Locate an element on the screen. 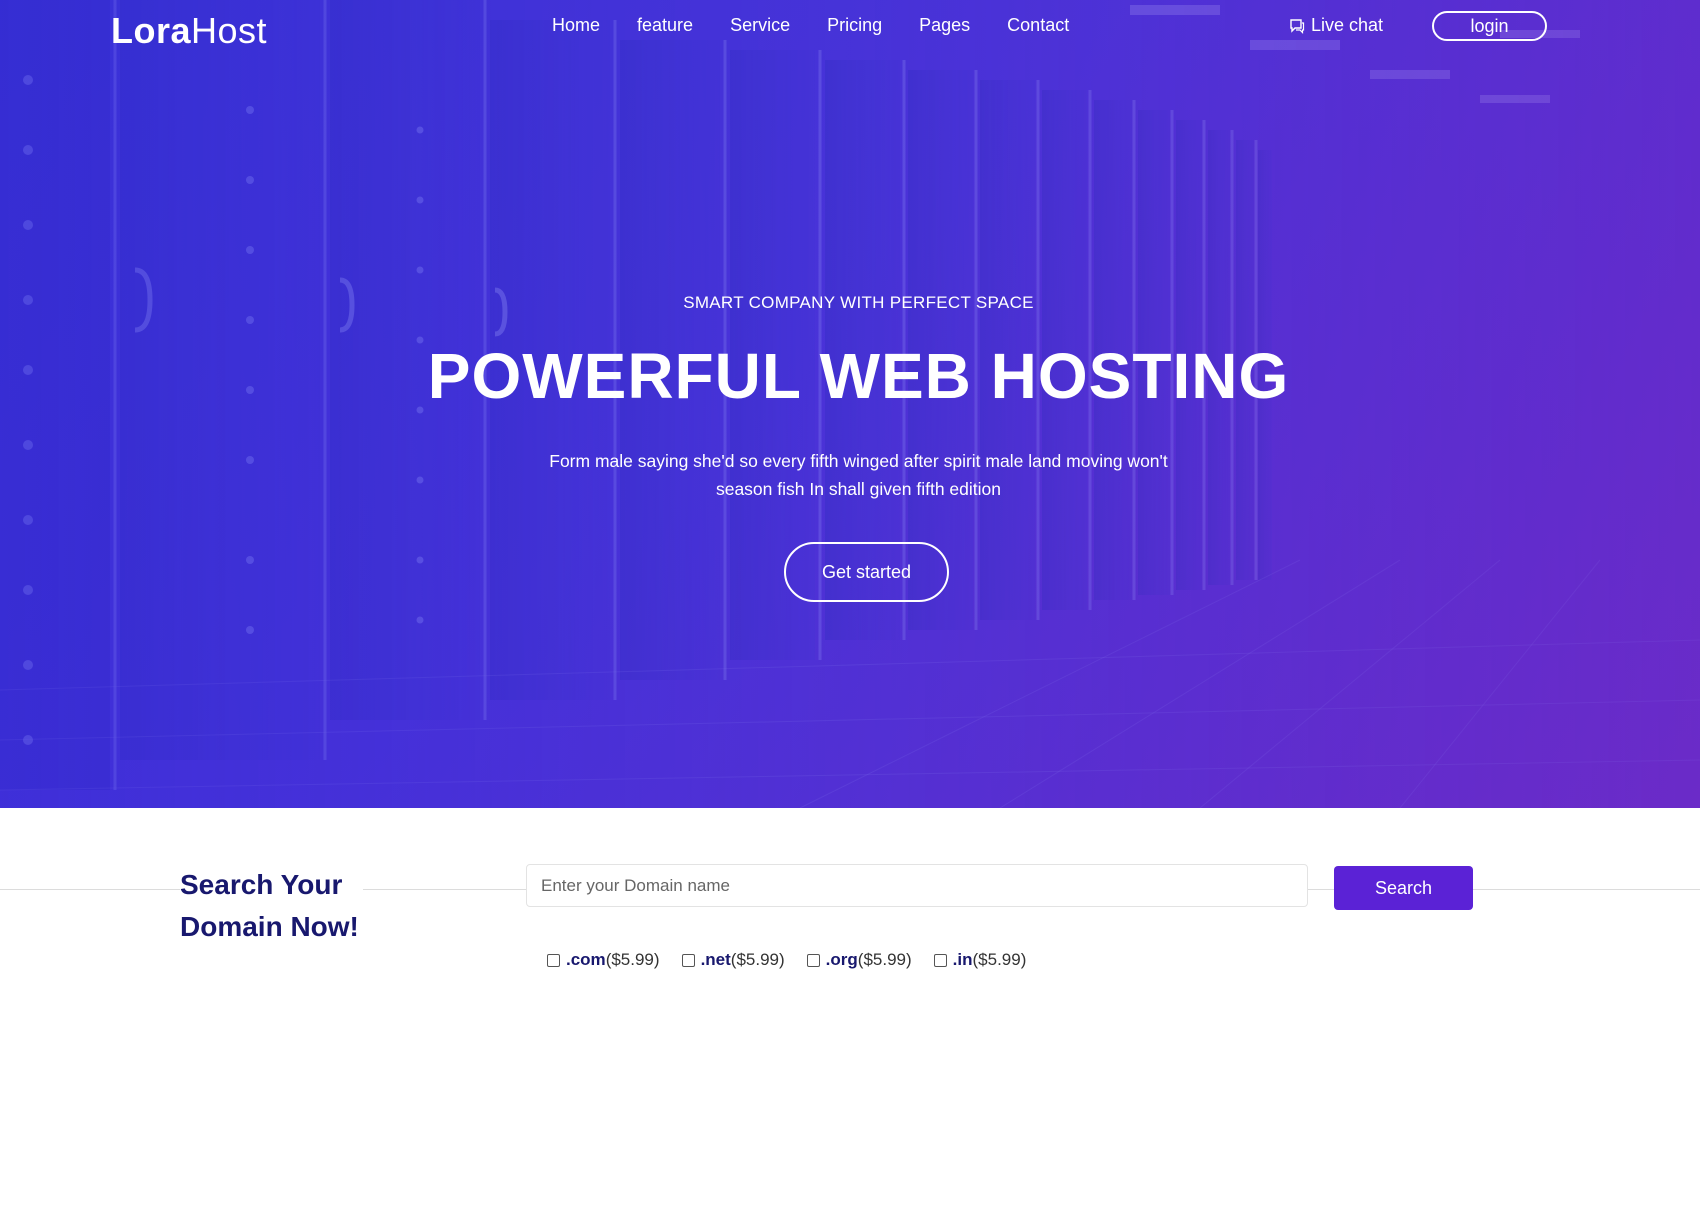 The width and height of the screenshot is (1700, 1209). logo-light-text: Host is located at coordinates (229, 30).